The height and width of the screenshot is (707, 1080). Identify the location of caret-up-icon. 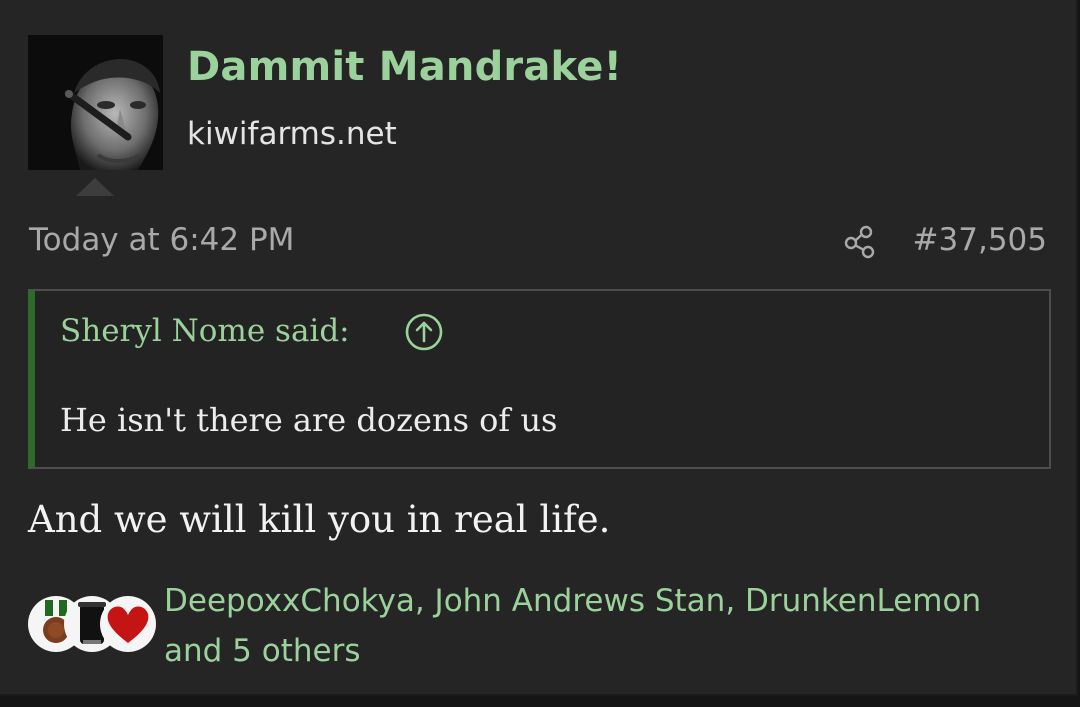
(95, 187).